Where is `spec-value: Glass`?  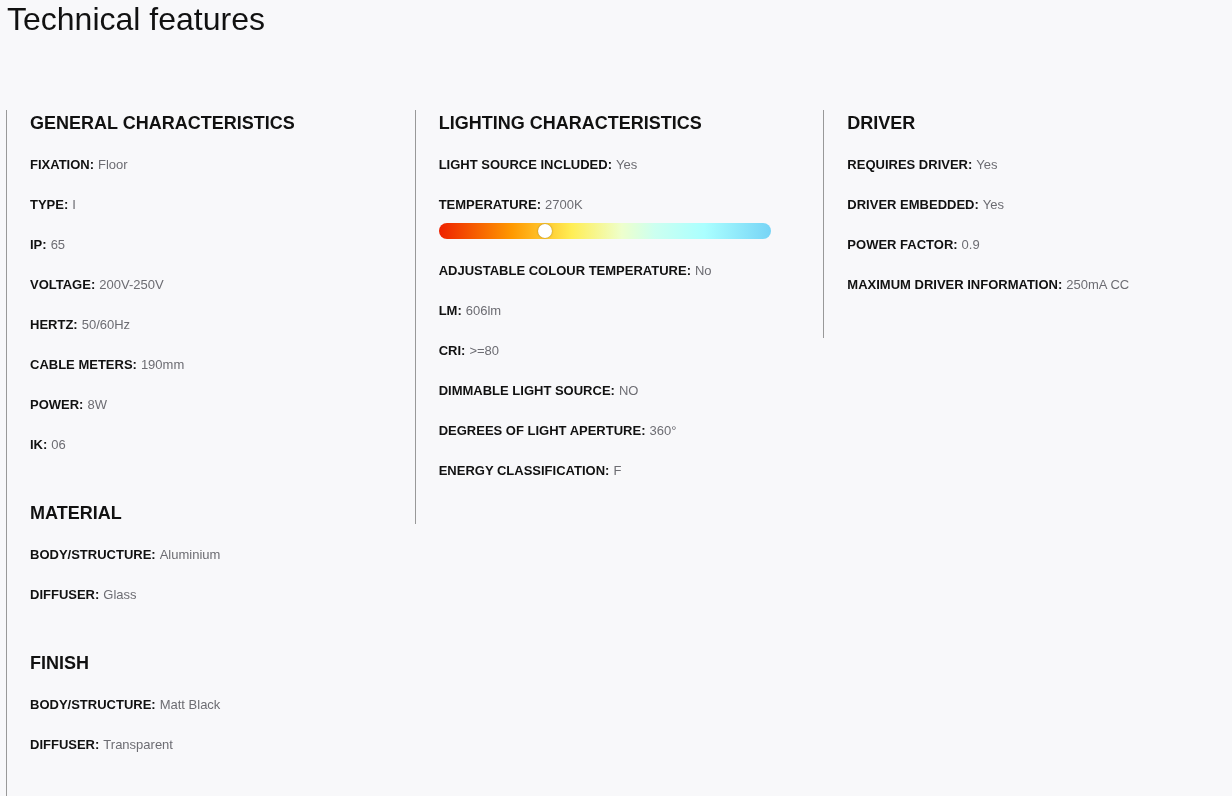
spec-value: Glass is located at coordinates (120, 594).